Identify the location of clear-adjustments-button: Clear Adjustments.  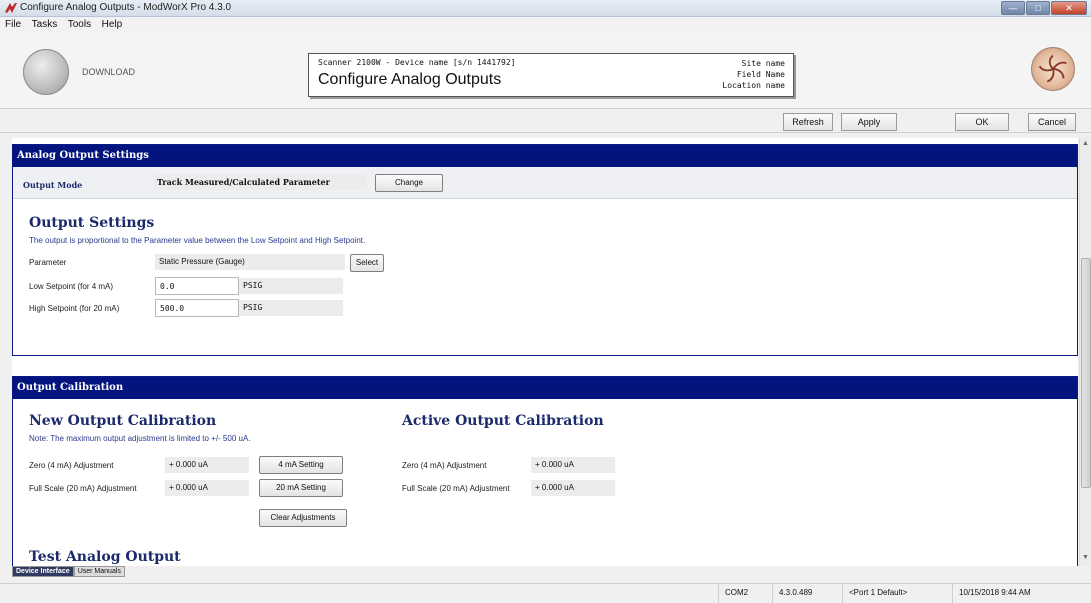
(303, 518).